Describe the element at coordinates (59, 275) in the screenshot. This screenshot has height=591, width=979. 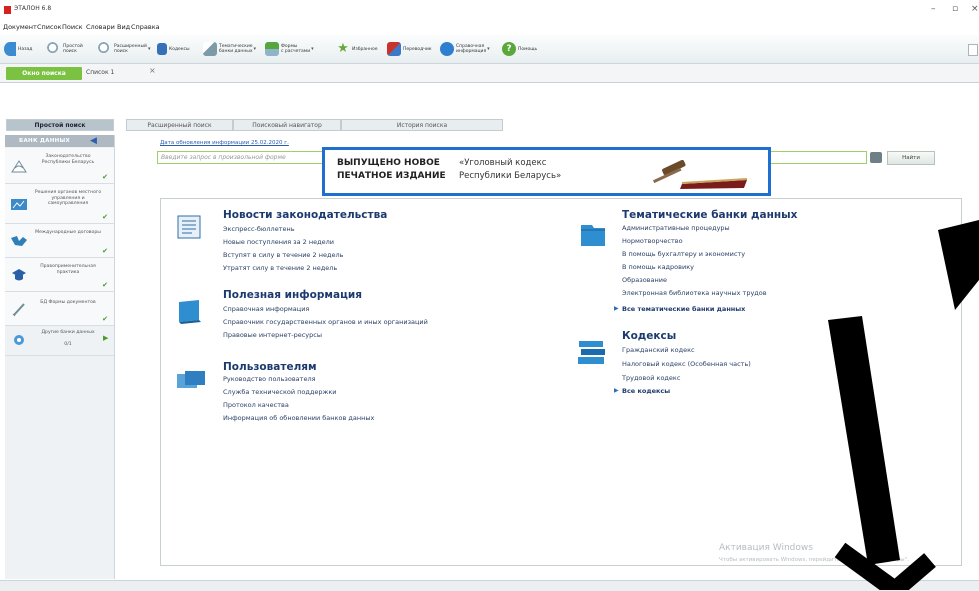
I see `sidebar-item-law-practice: Правоприменительная практика ✔` at that location.